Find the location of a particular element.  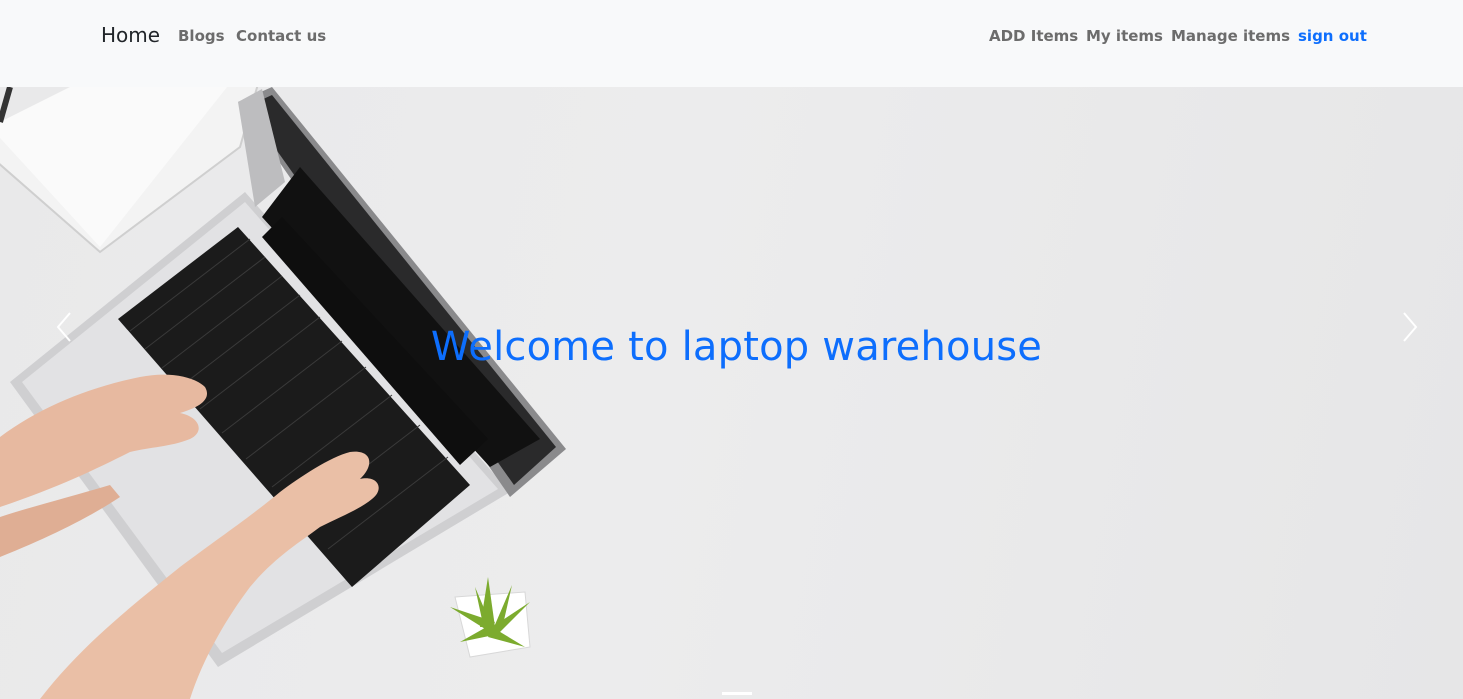

contact-us-link: Contact us is located at coordinates (281, 36).